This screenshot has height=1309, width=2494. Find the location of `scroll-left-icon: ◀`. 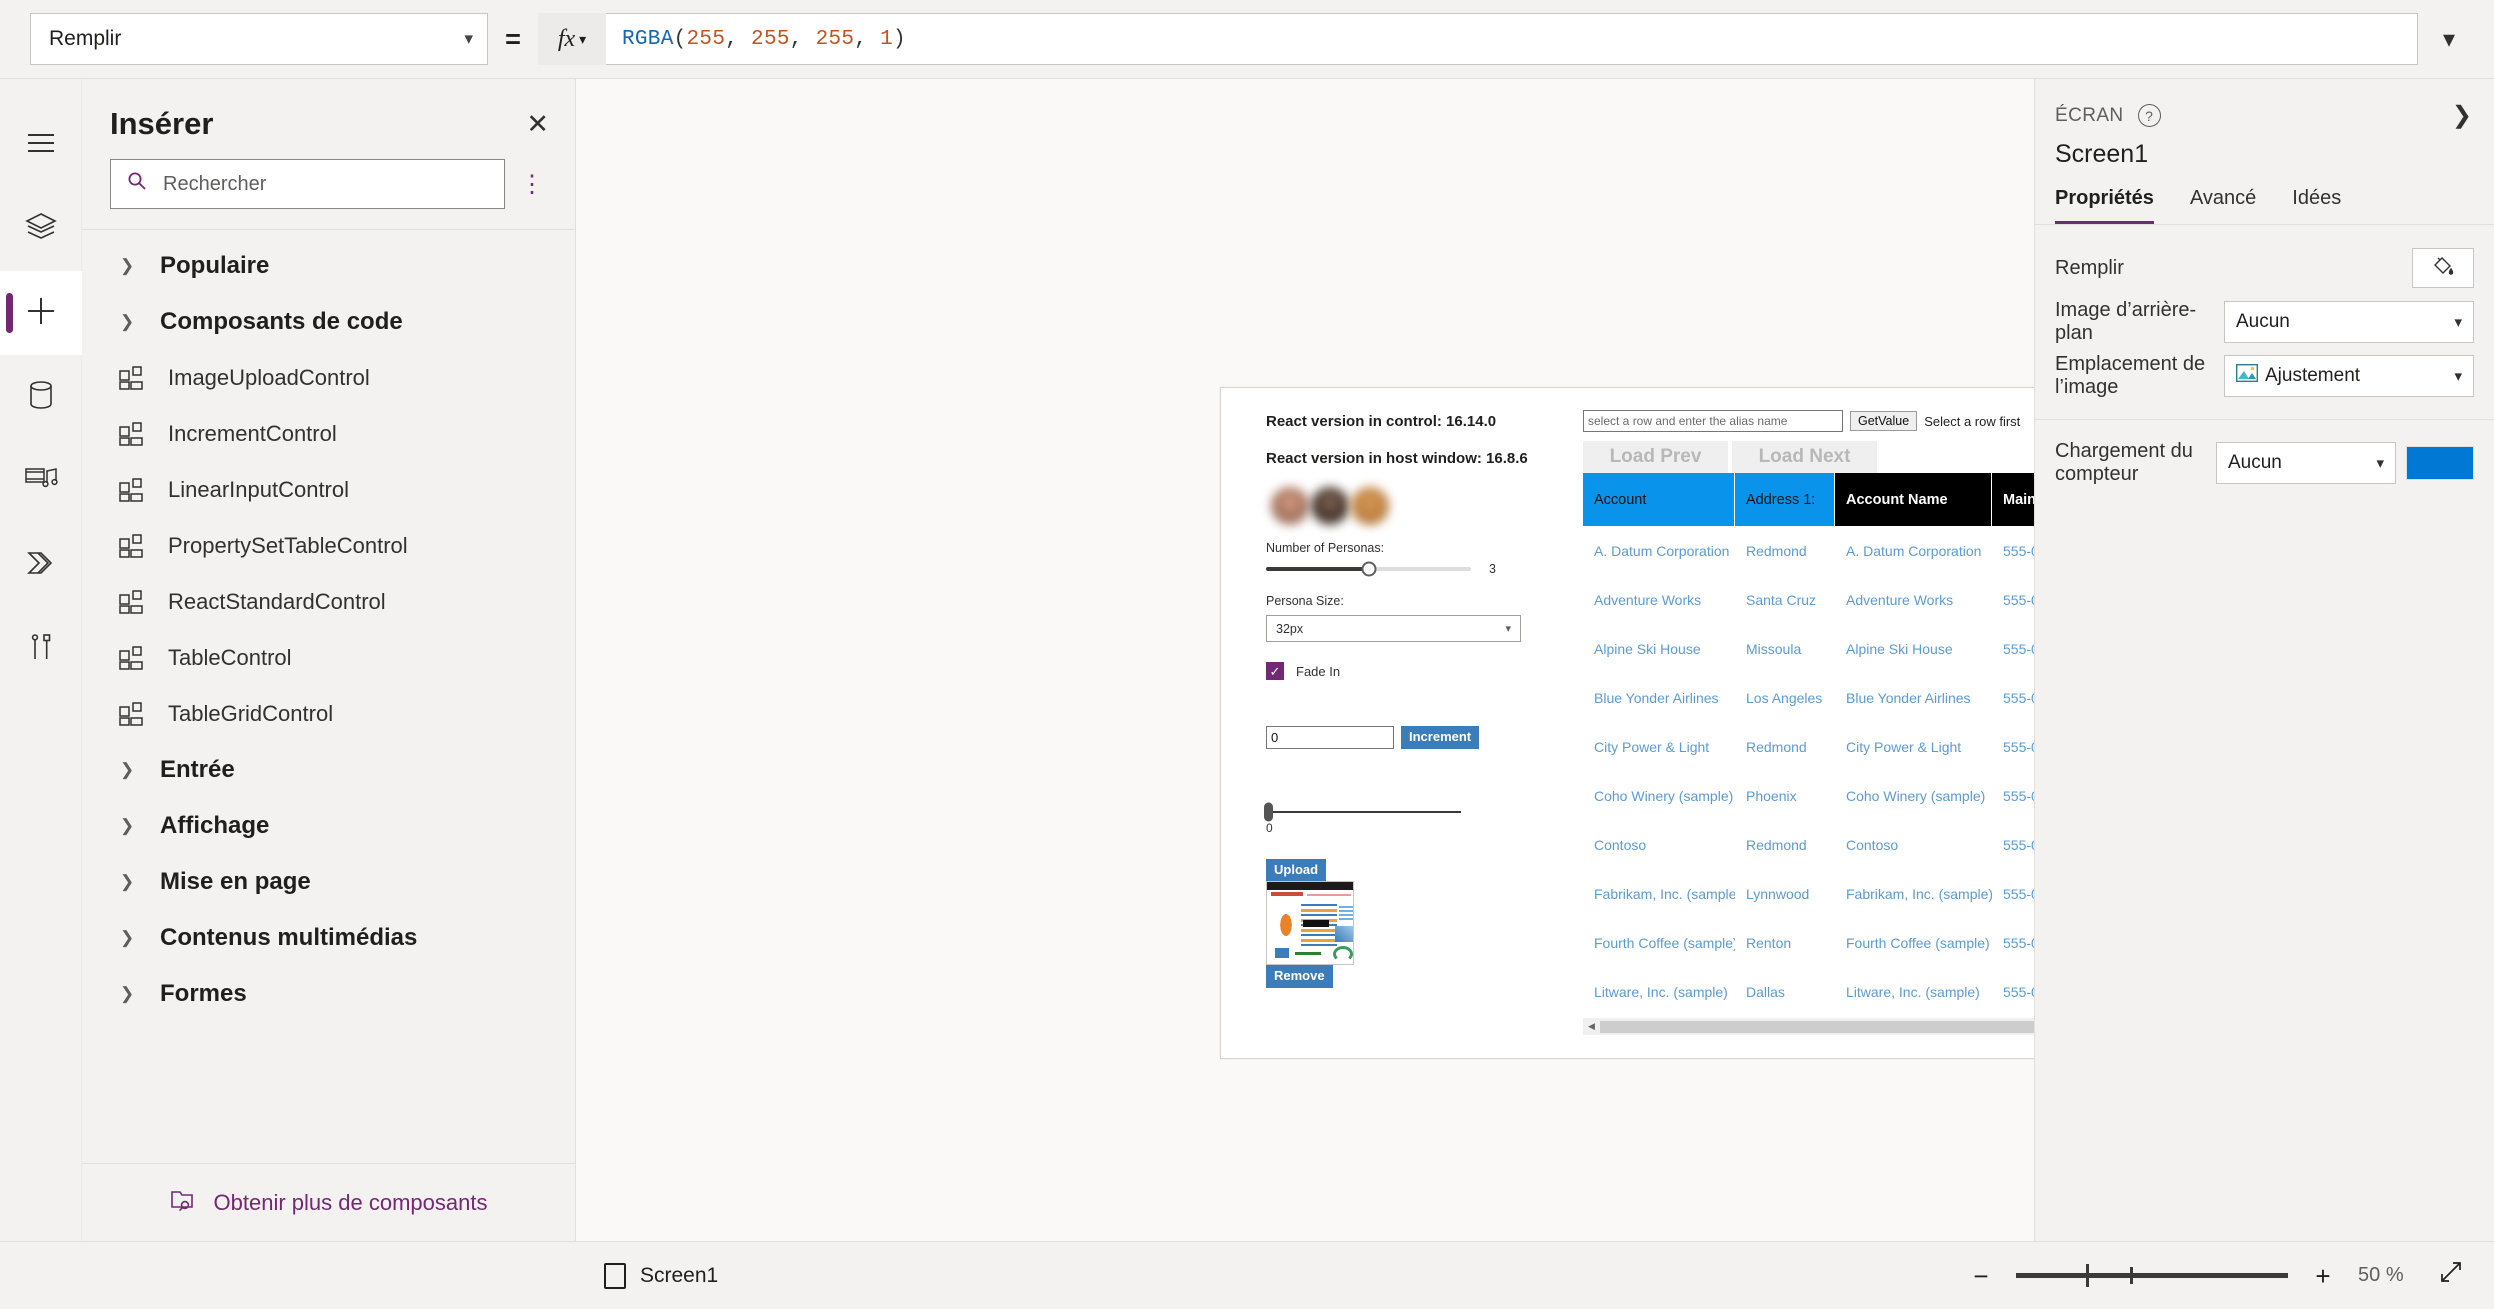

scroll-left-icon: ◀ is located at coordinates (1591, 1026).